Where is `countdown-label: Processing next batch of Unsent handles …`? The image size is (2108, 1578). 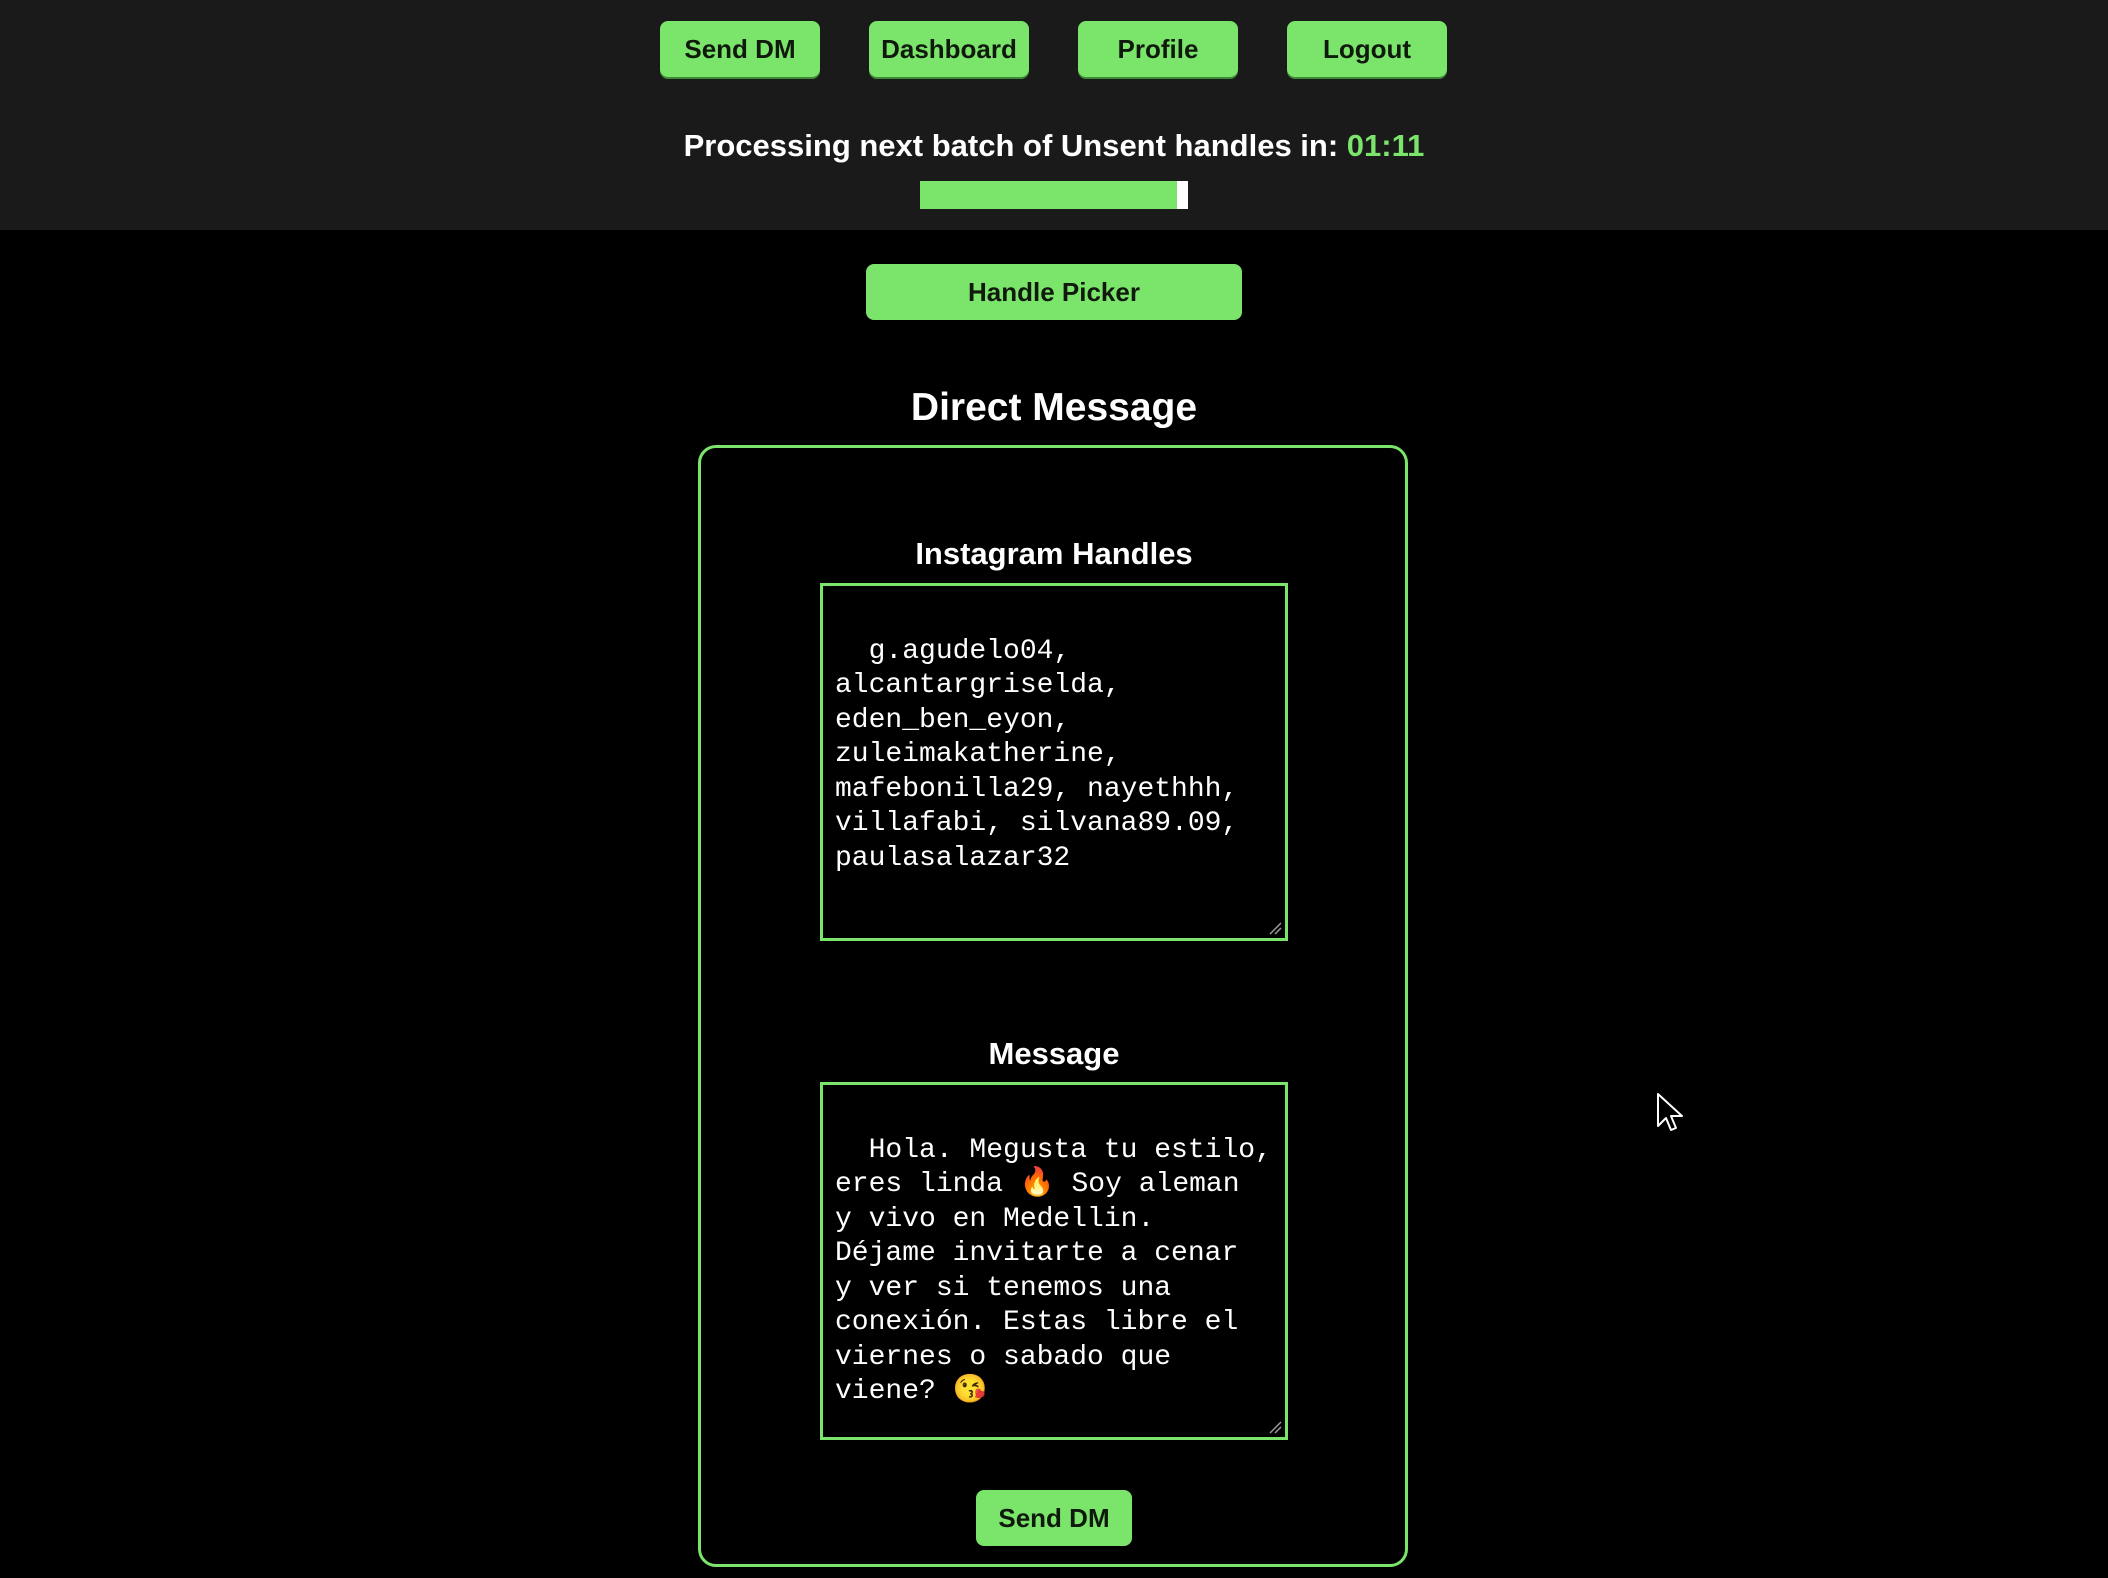 countdown-label: Processing next batch of Unsent handles … is located at coordinates (1015, 145).